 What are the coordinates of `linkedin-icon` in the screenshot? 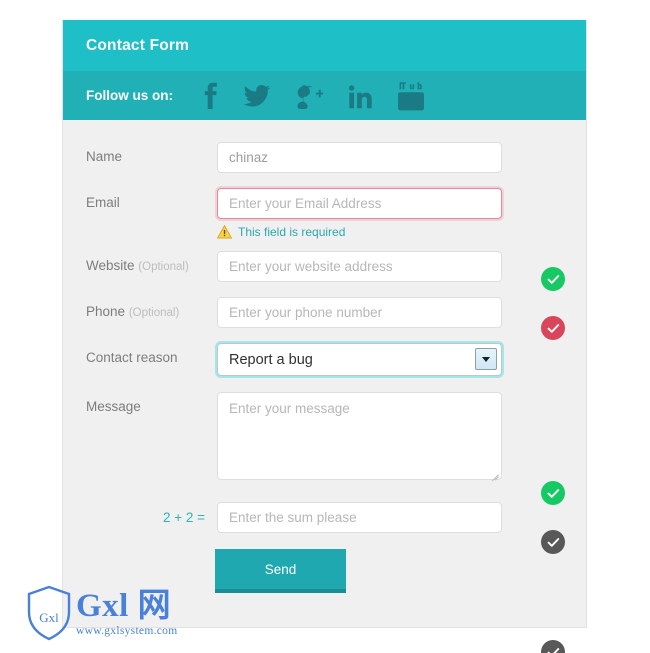 It's located at (360, 96).